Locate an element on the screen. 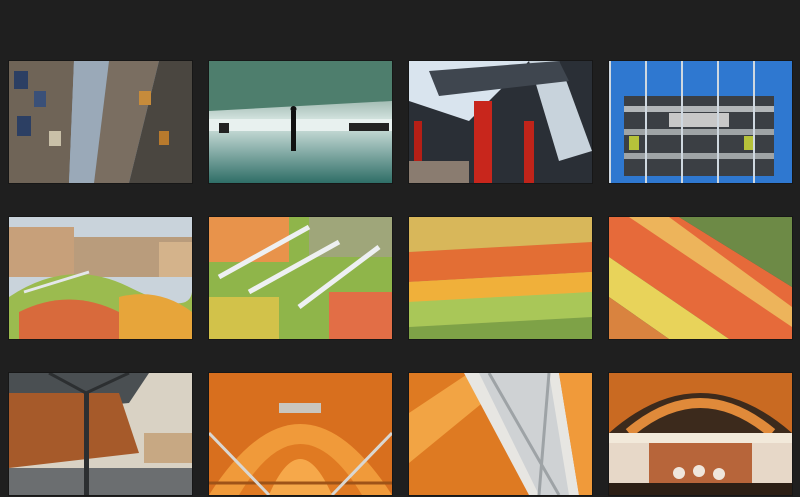 This screenshot has height=497, width=800. photo-red-columns-canopy is located at coordinates (500, 122).